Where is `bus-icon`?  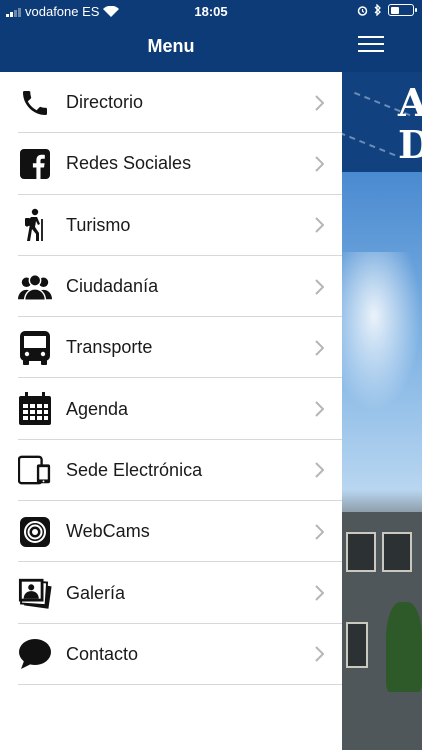
bus-icon is located at coordinates (35, 347).